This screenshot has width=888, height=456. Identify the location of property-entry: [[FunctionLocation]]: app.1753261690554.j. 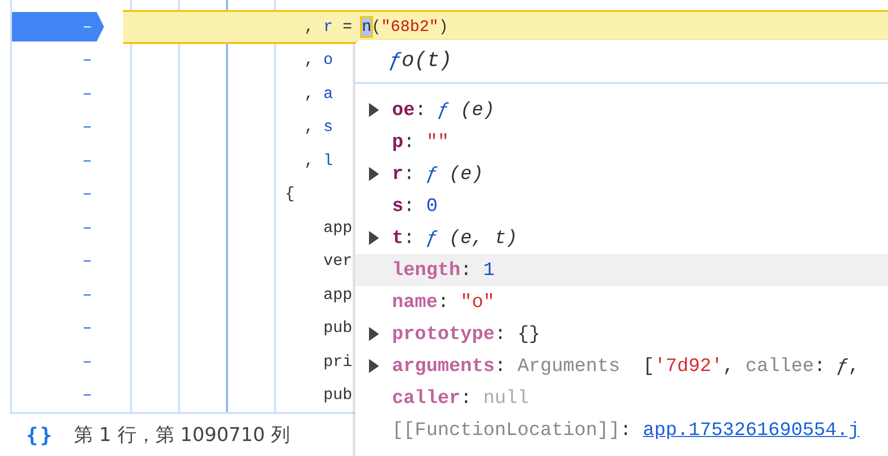
(626, 430).